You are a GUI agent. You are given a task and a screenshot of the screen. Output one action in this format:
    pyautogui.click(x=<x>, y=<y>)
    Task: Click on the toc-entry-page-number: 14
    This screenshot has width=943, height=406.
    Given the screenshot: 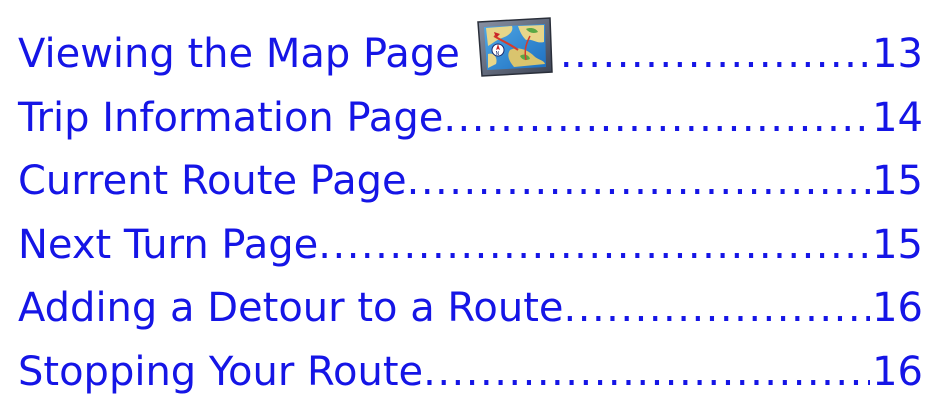 What is the action you would take?
    pyautogui.click(x=896, y=121)
    